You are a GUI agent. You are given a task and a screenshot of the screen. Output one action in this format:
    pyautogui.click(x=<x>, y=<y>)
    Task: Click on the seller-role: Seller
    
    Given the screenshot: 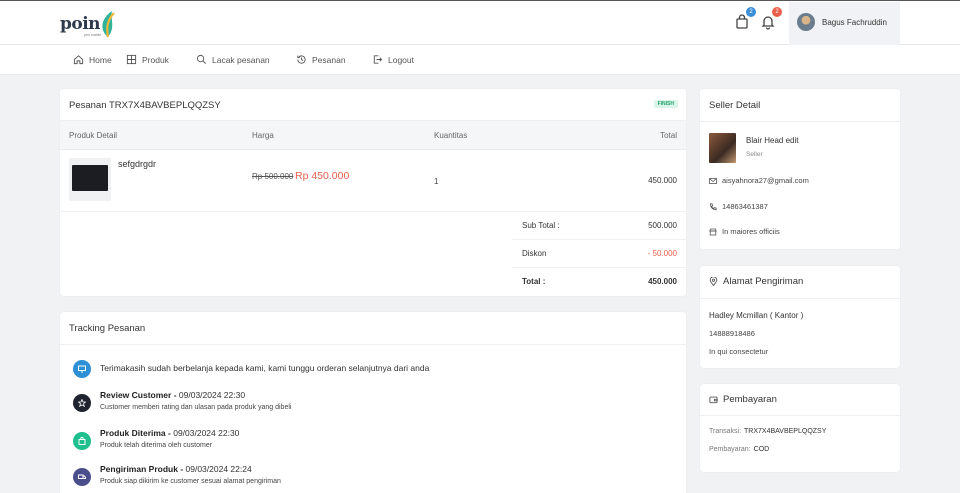 What is the action you would take?
    pyautogui.click(x=754, y=154)
    